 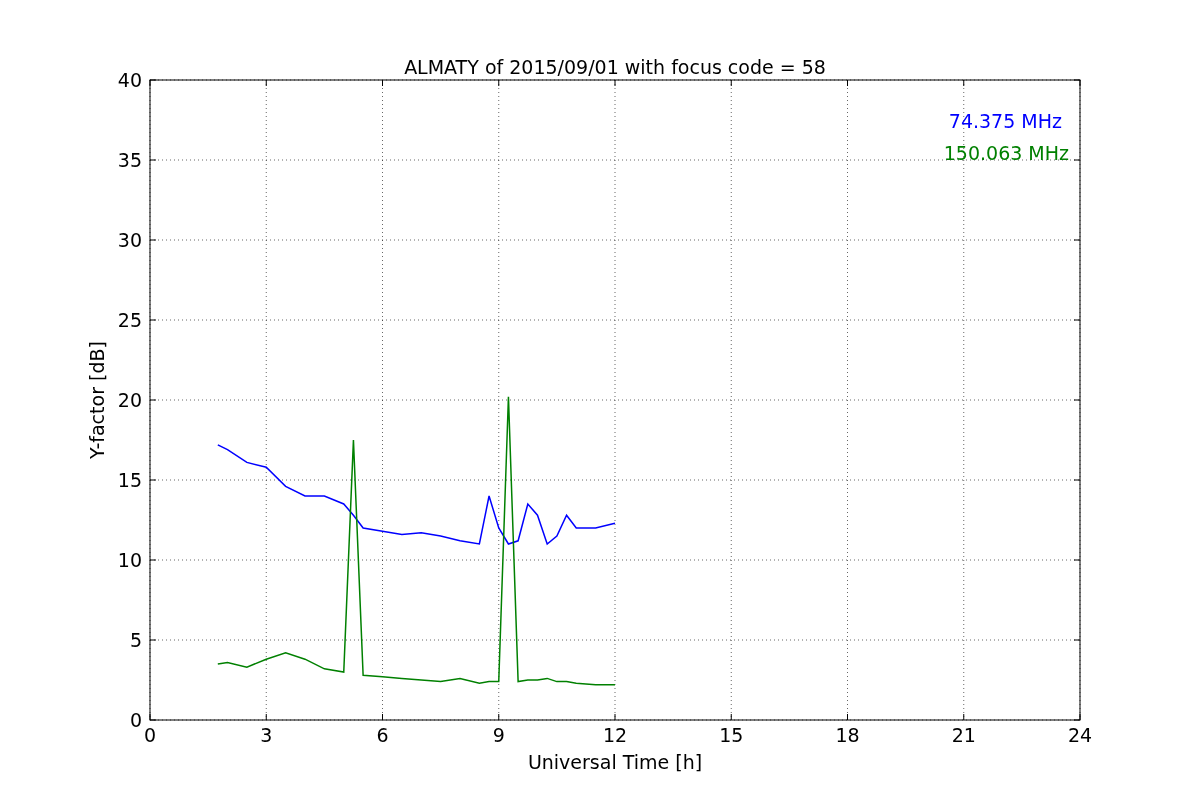 What do you see at coordinates (129, 80) in the screenshot?
I see `y-tick-label: 40` at bounding box center [129, 80].